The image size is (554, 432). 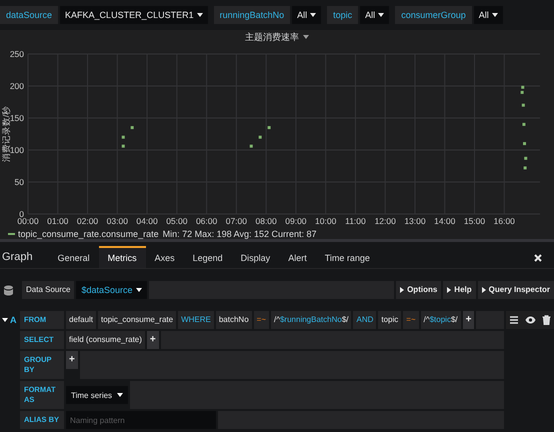 I want to click on trash-icon, so click(x=546, y=320).